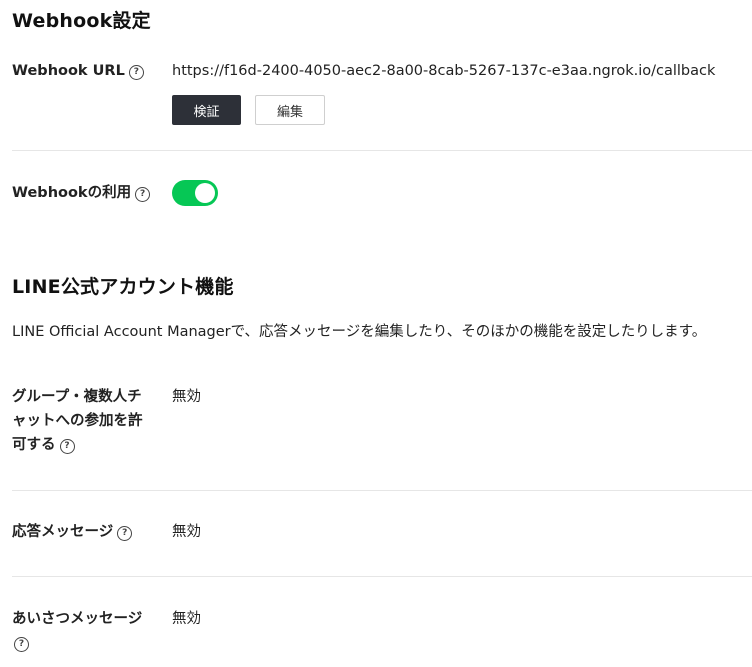  I want to click on use-webhook-toggle, so click(195, 193).